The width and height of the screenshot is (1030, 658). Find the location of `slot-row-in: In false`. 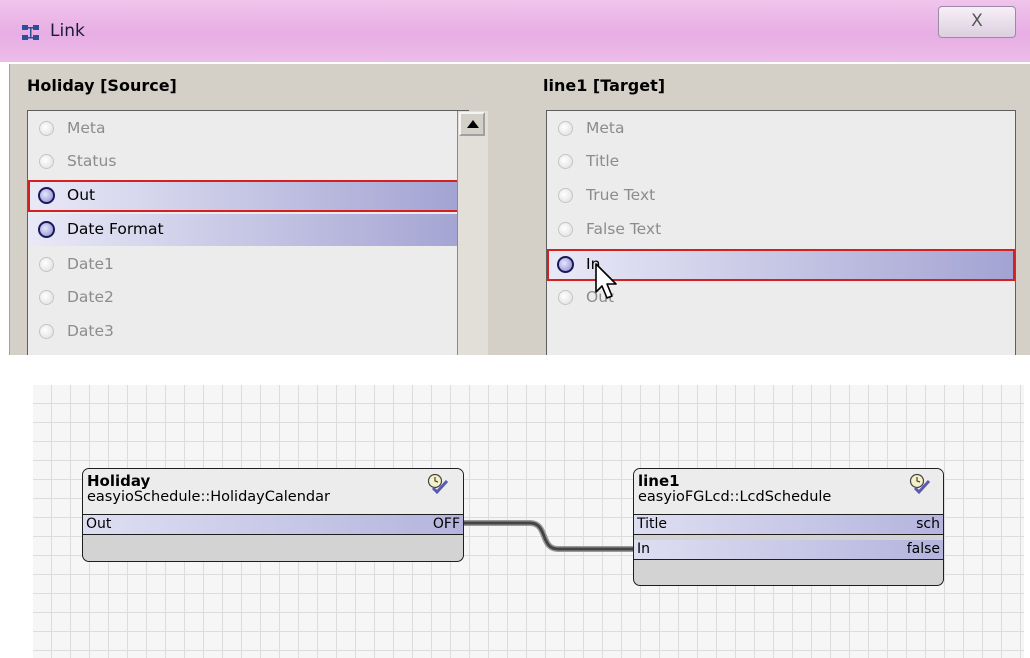

slot-row-in: In false is located at coordinates (788, 550).